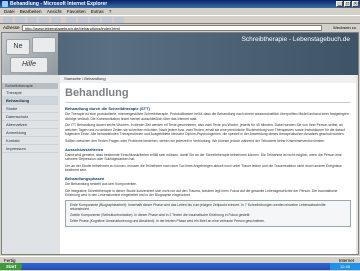  Describe the element at coordinates (54, 11) in the screenshot. I see `menu-view: Ansicht` at that location.